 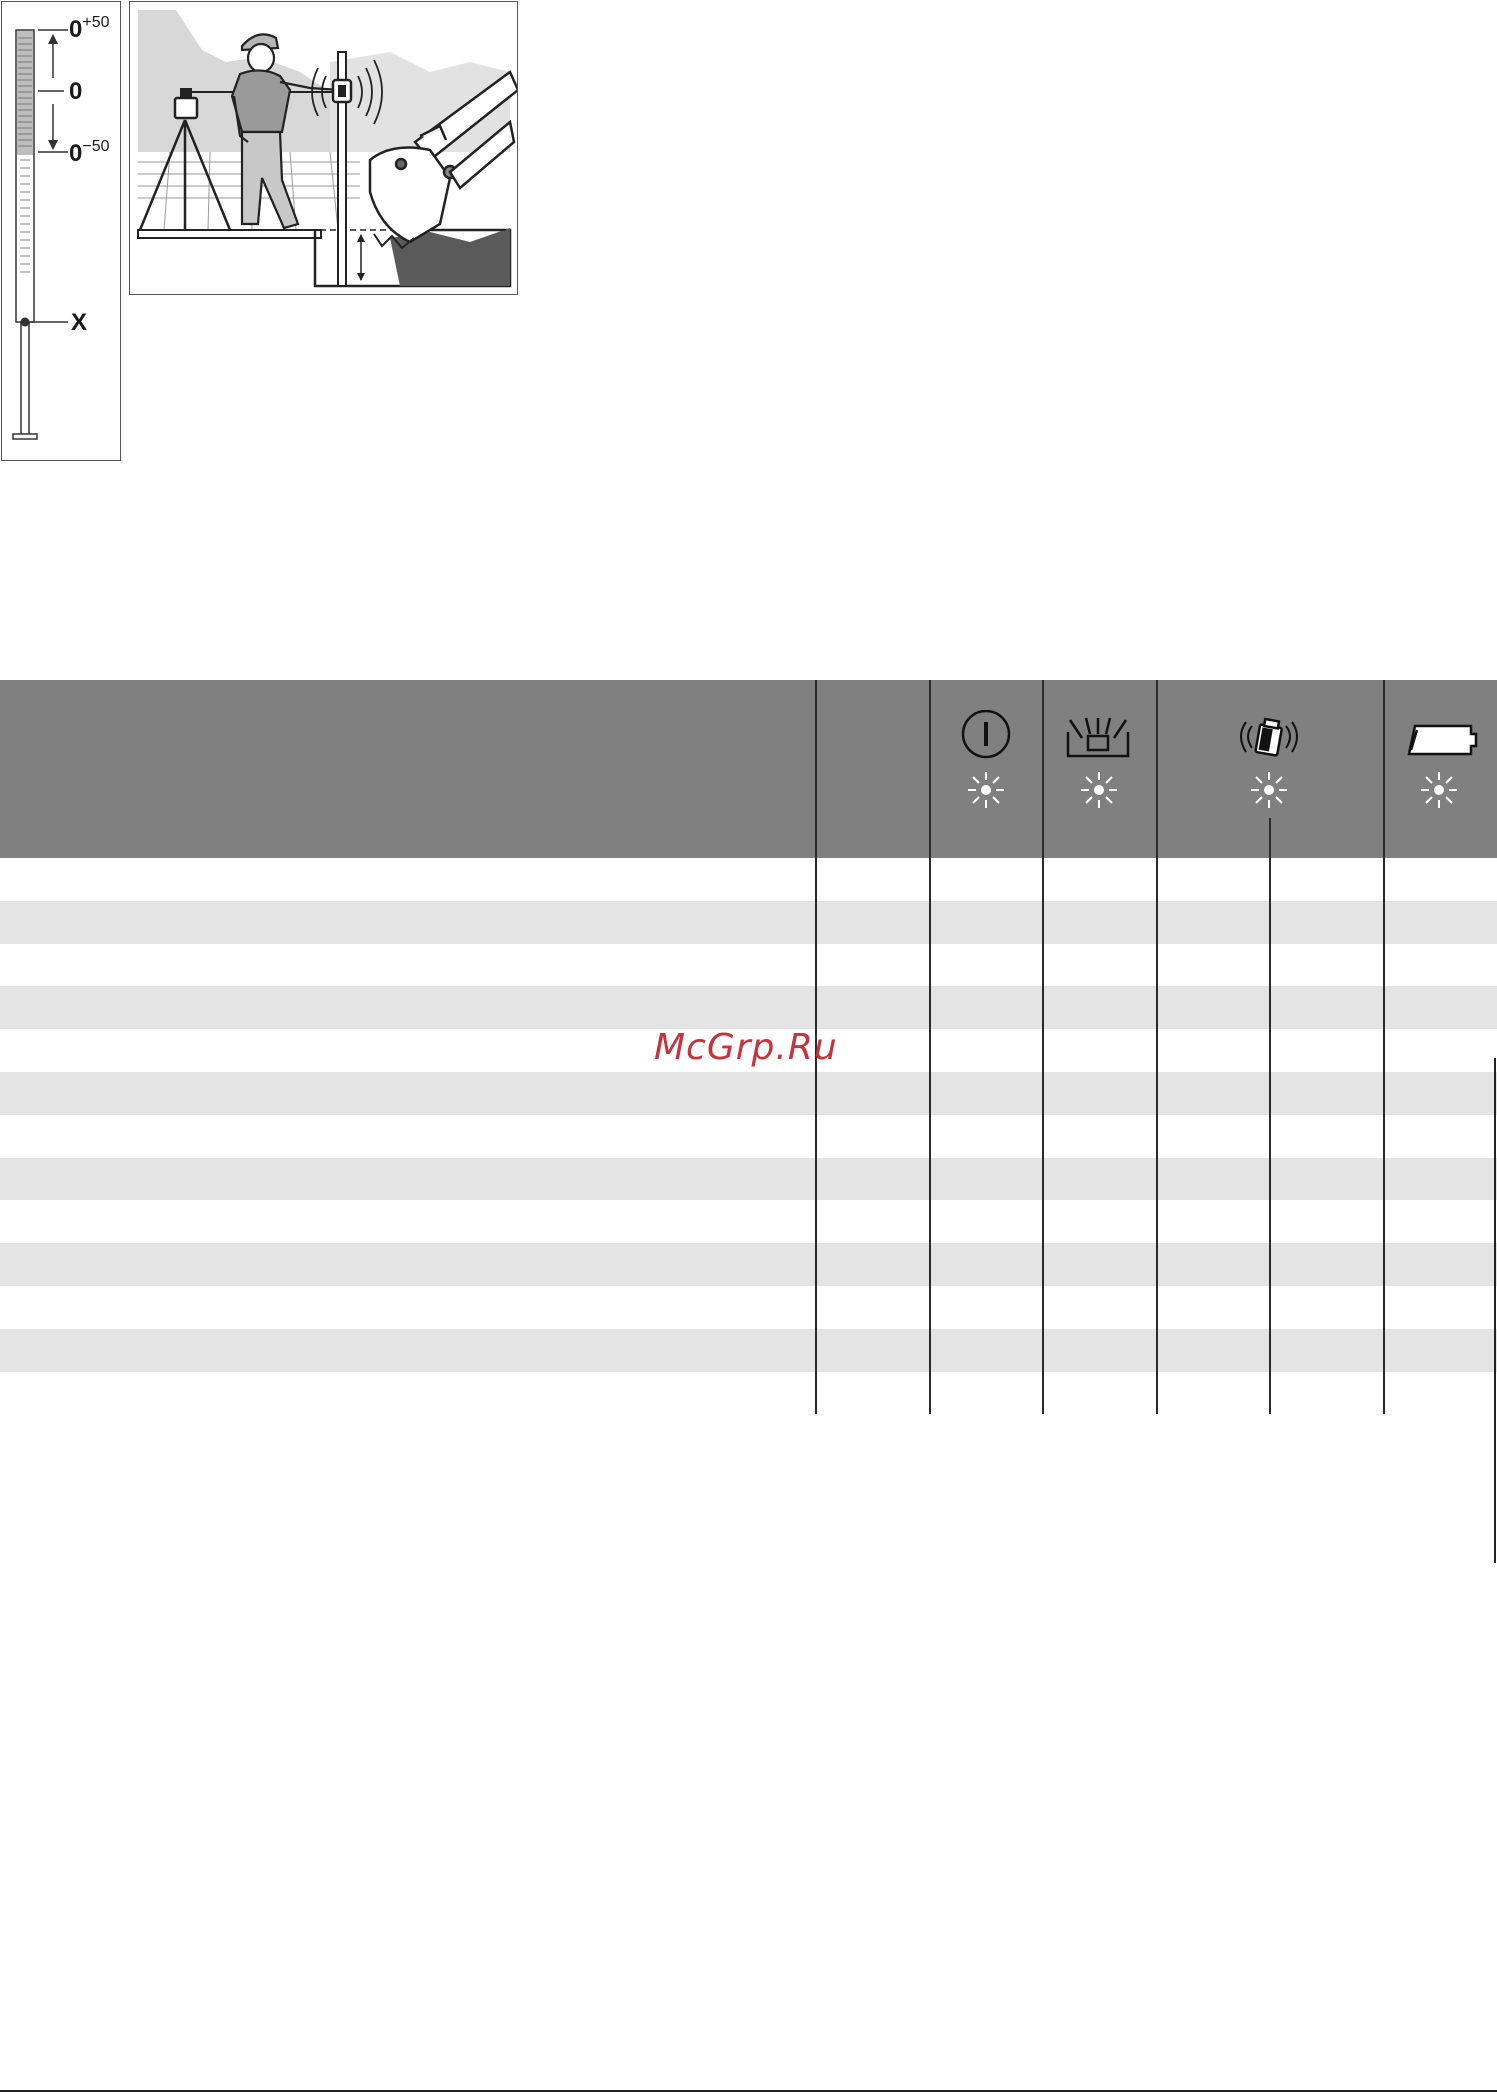 I want to click on watermark: McGrp.Ru, so click(x=746, y=1047).